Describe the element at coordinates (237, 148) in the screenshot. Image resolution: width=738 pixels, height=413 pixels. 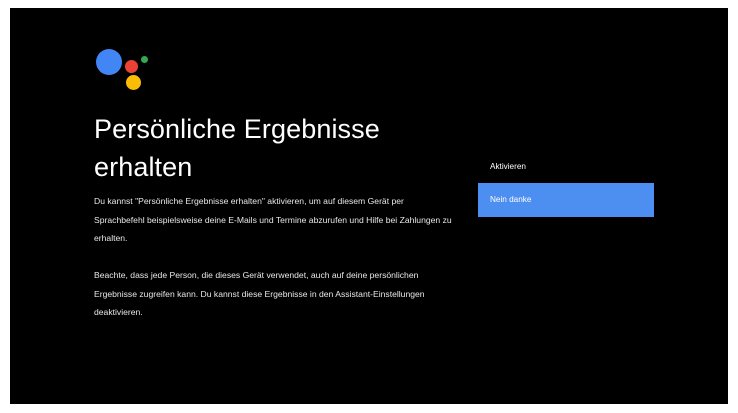
I see `page-title: Persönliche Ergebnisse erhalten` at that location.